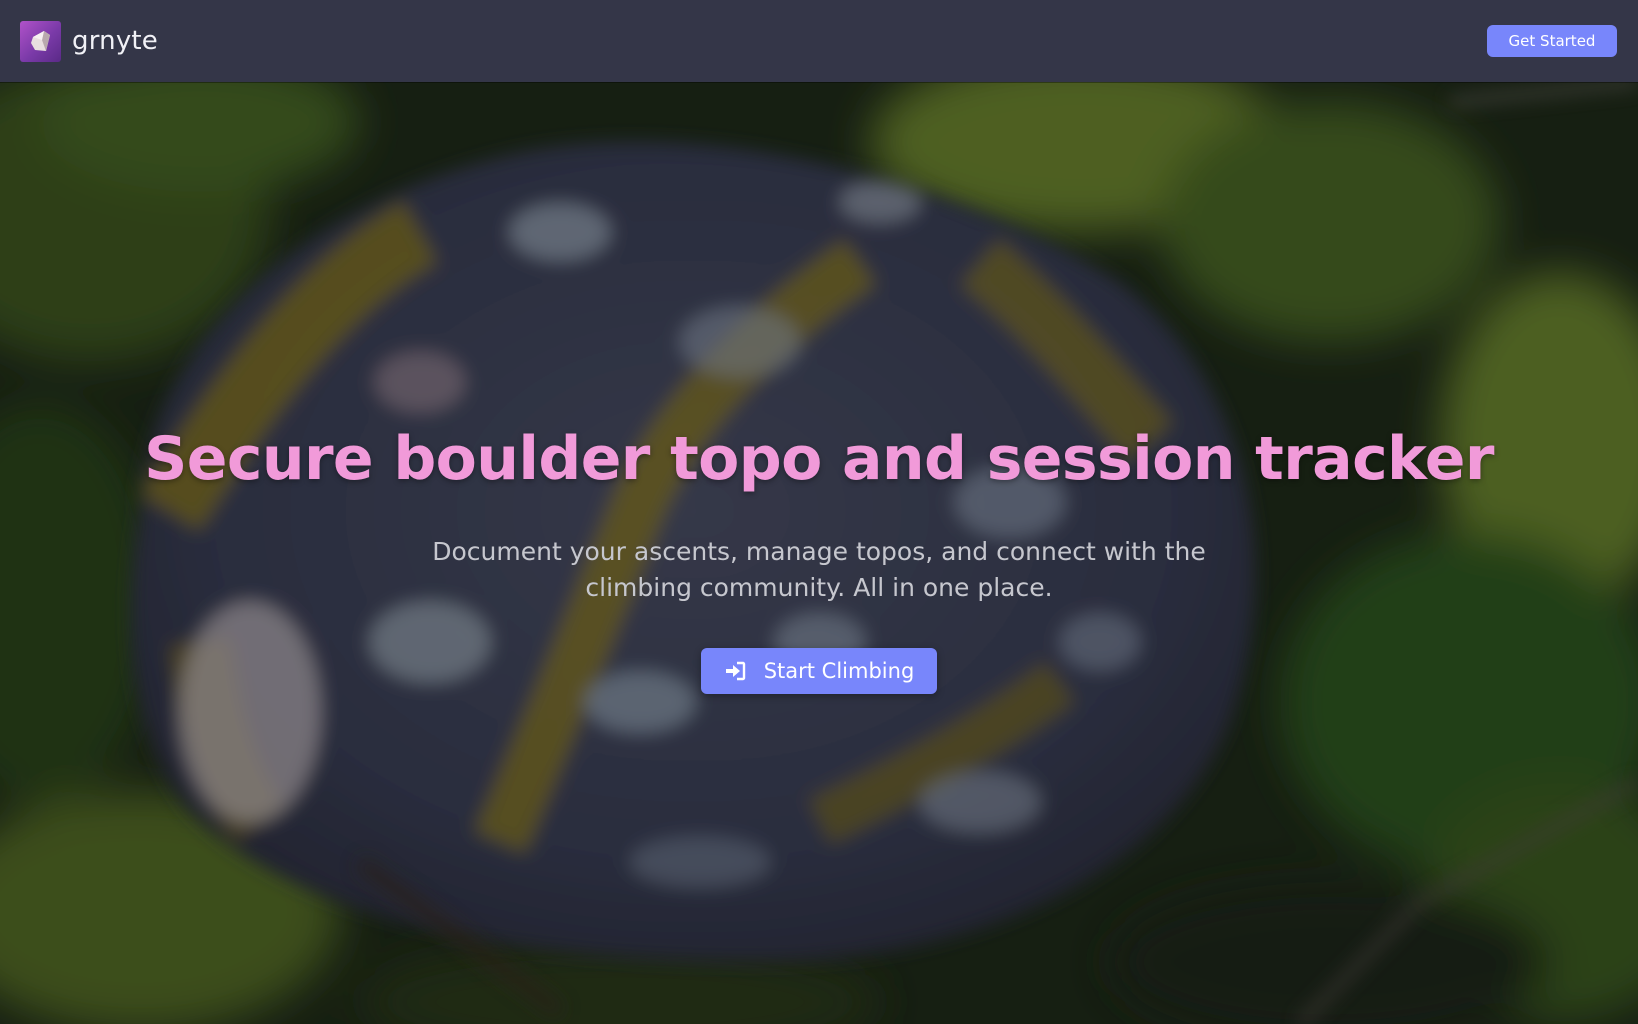 Image resolution: width=1638 pixels, height=1024 pixels. Describe the element at coordinates (819, 41) in the screenshot. I see `top-navbar: grnyte Get Started` at that location.